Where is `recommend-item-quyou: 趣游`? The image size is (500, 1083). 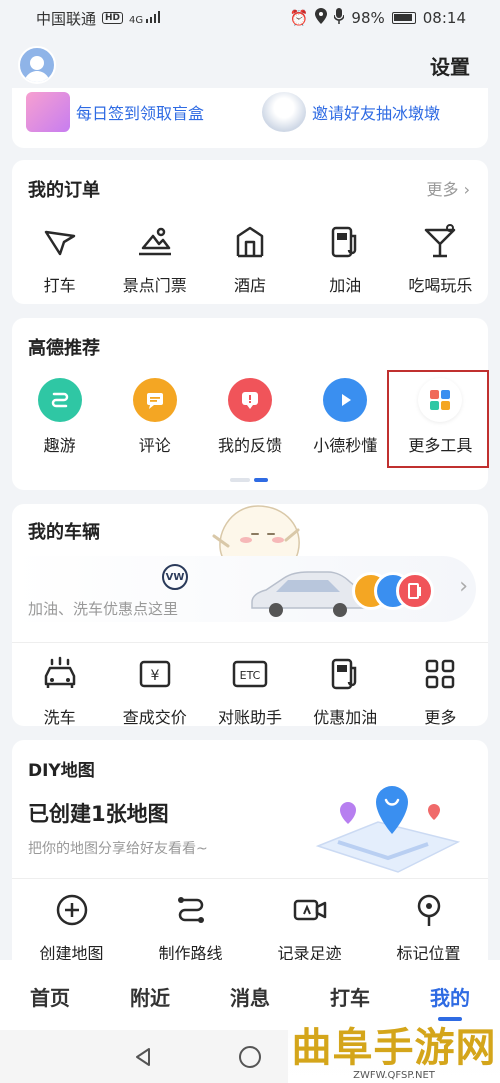
recommend-item-quyou: 趣游 is located at coordinates (59, 417).